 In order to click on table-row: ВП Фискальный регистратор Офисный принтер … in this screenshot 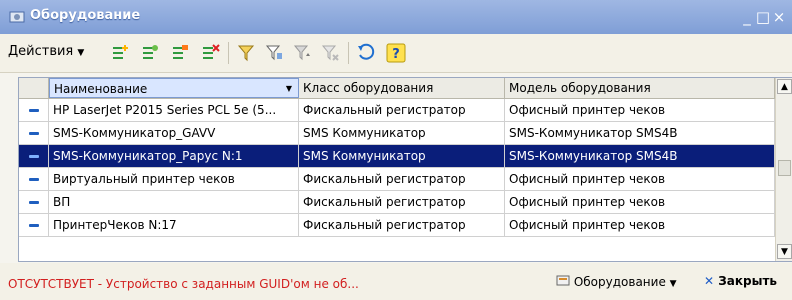, I will do `click(397, 202)`.